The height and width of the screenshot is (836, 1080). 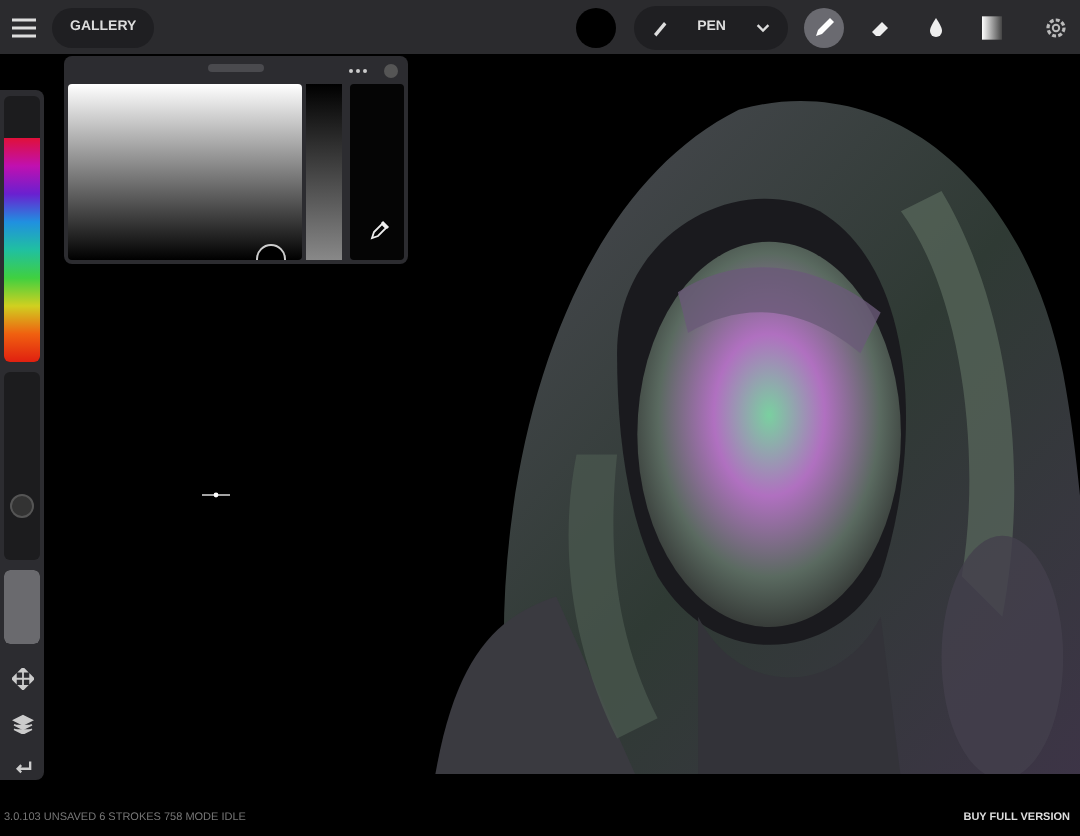 I want to click on pen-tool, so click(x=824, y=27).